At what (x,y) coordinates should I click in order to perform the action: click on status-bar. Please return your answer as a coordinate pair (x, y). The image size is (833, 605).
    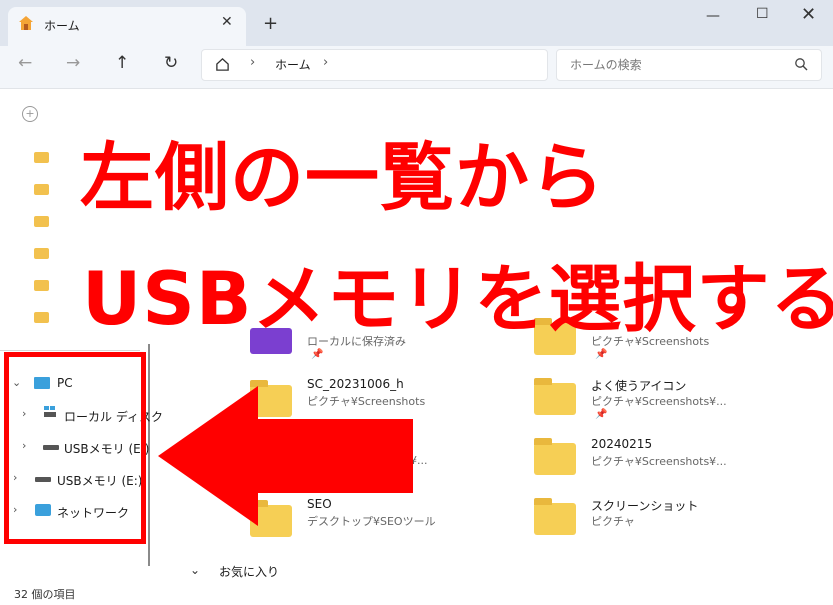
    Looking at the image, I should click on (416, 594).